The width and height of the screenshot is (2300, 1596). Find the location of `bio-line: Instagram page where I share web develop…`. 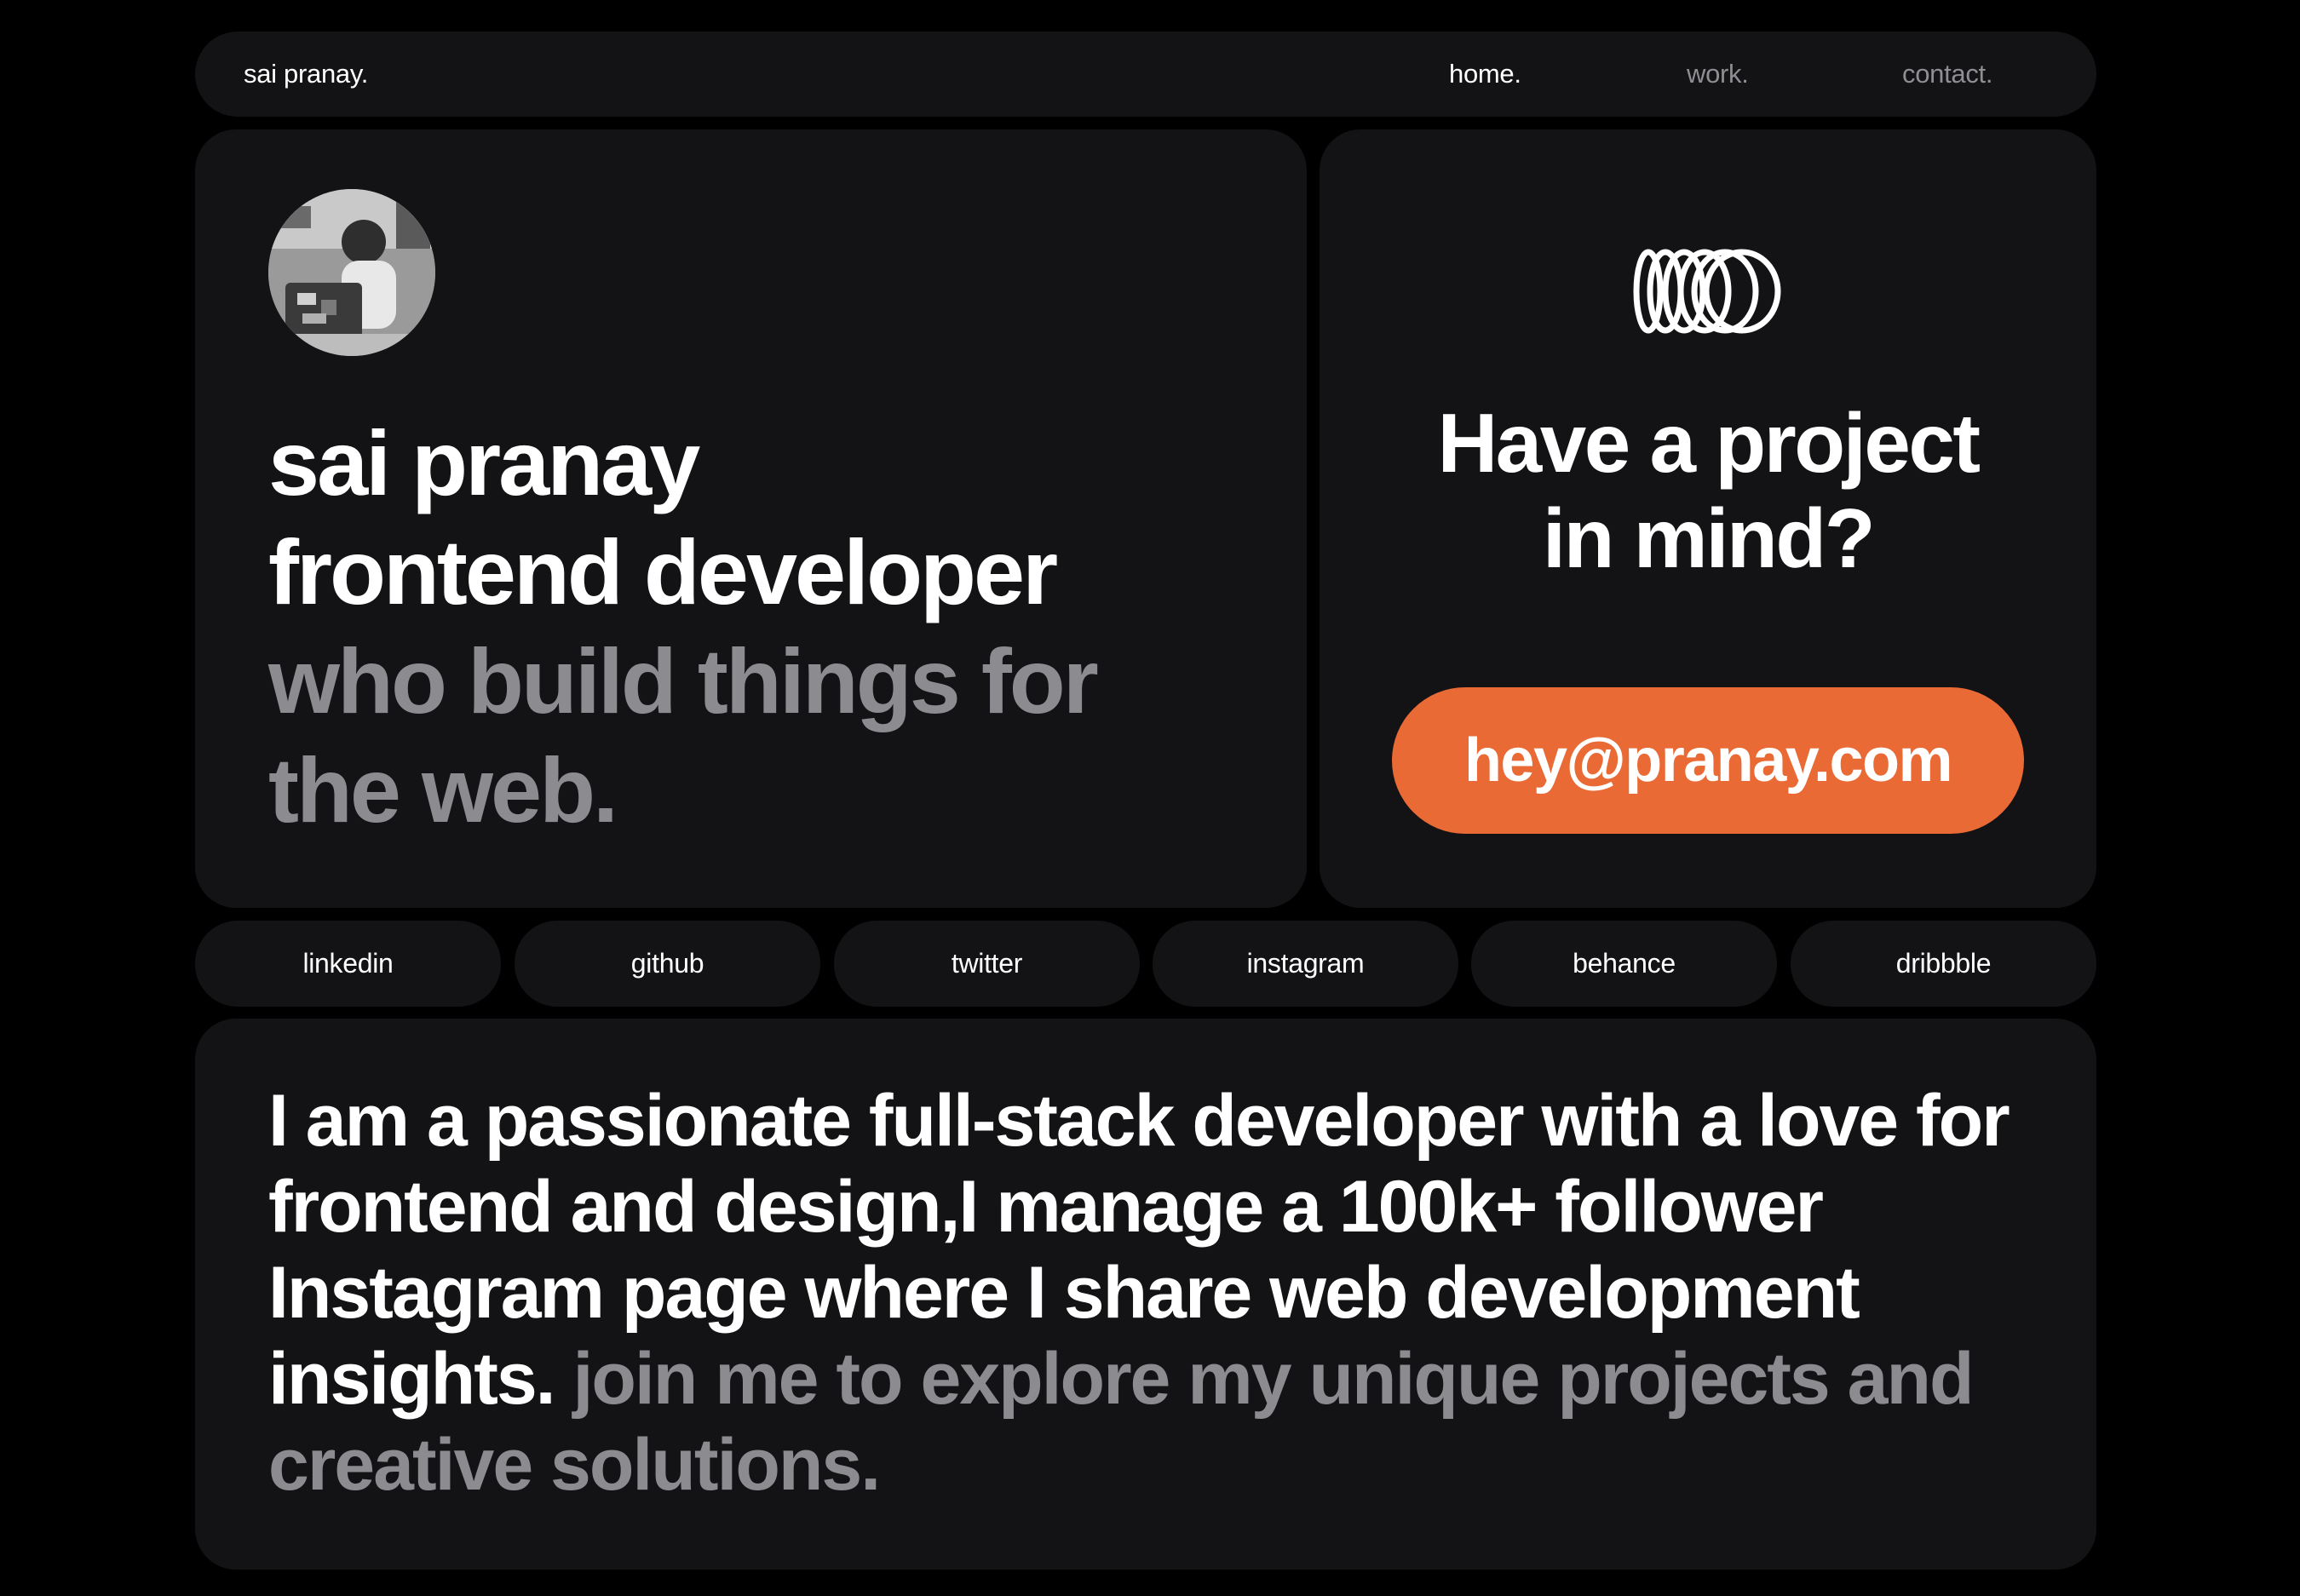

bio-line: Instagram page where I share web develop… is located at coordinates (1064, 1293).